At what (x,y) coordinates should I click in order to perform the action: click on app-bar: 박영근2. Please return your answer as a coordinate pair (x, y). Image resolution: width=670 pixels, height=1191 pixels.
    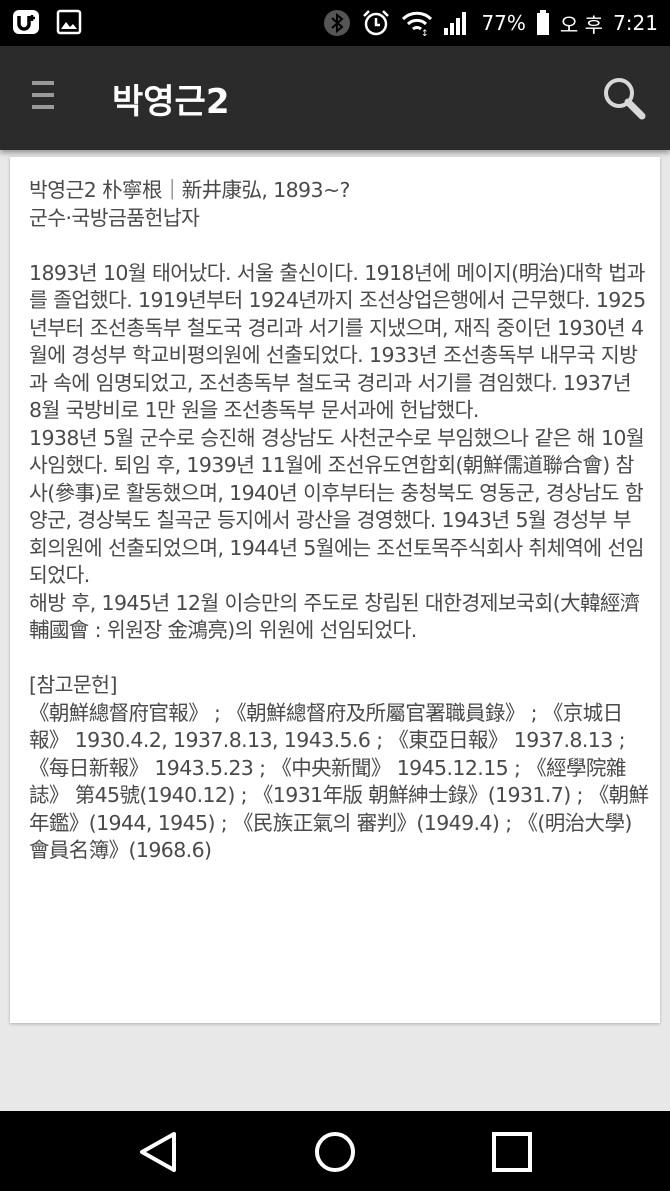
    Looking at the image, I should click on (335, 98).